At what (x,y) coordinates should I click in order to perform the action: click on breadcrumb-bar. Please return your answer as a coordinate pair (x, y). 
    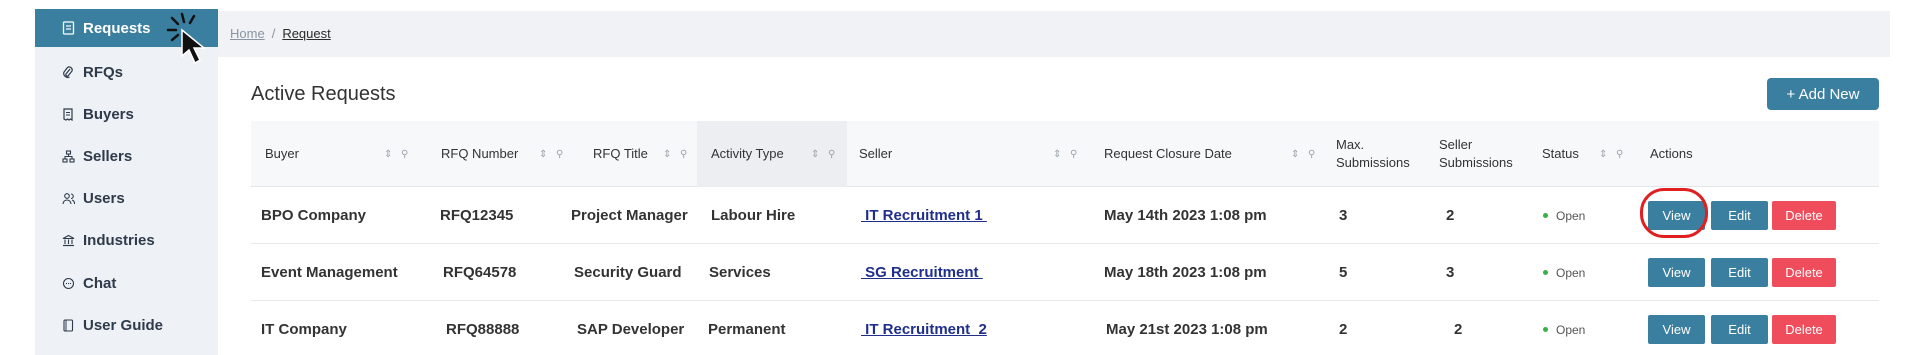
    Looking at the image, I should click on (1054, 34).